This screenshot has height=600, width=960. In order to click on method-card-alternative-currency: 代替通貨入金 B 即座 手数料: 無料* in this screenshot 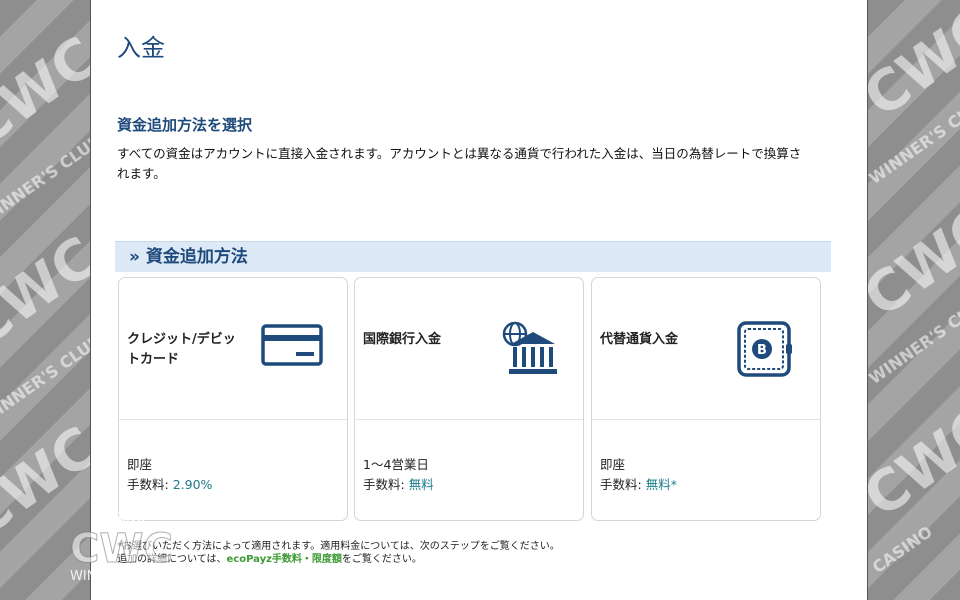, I will do `click(706, 399)`.